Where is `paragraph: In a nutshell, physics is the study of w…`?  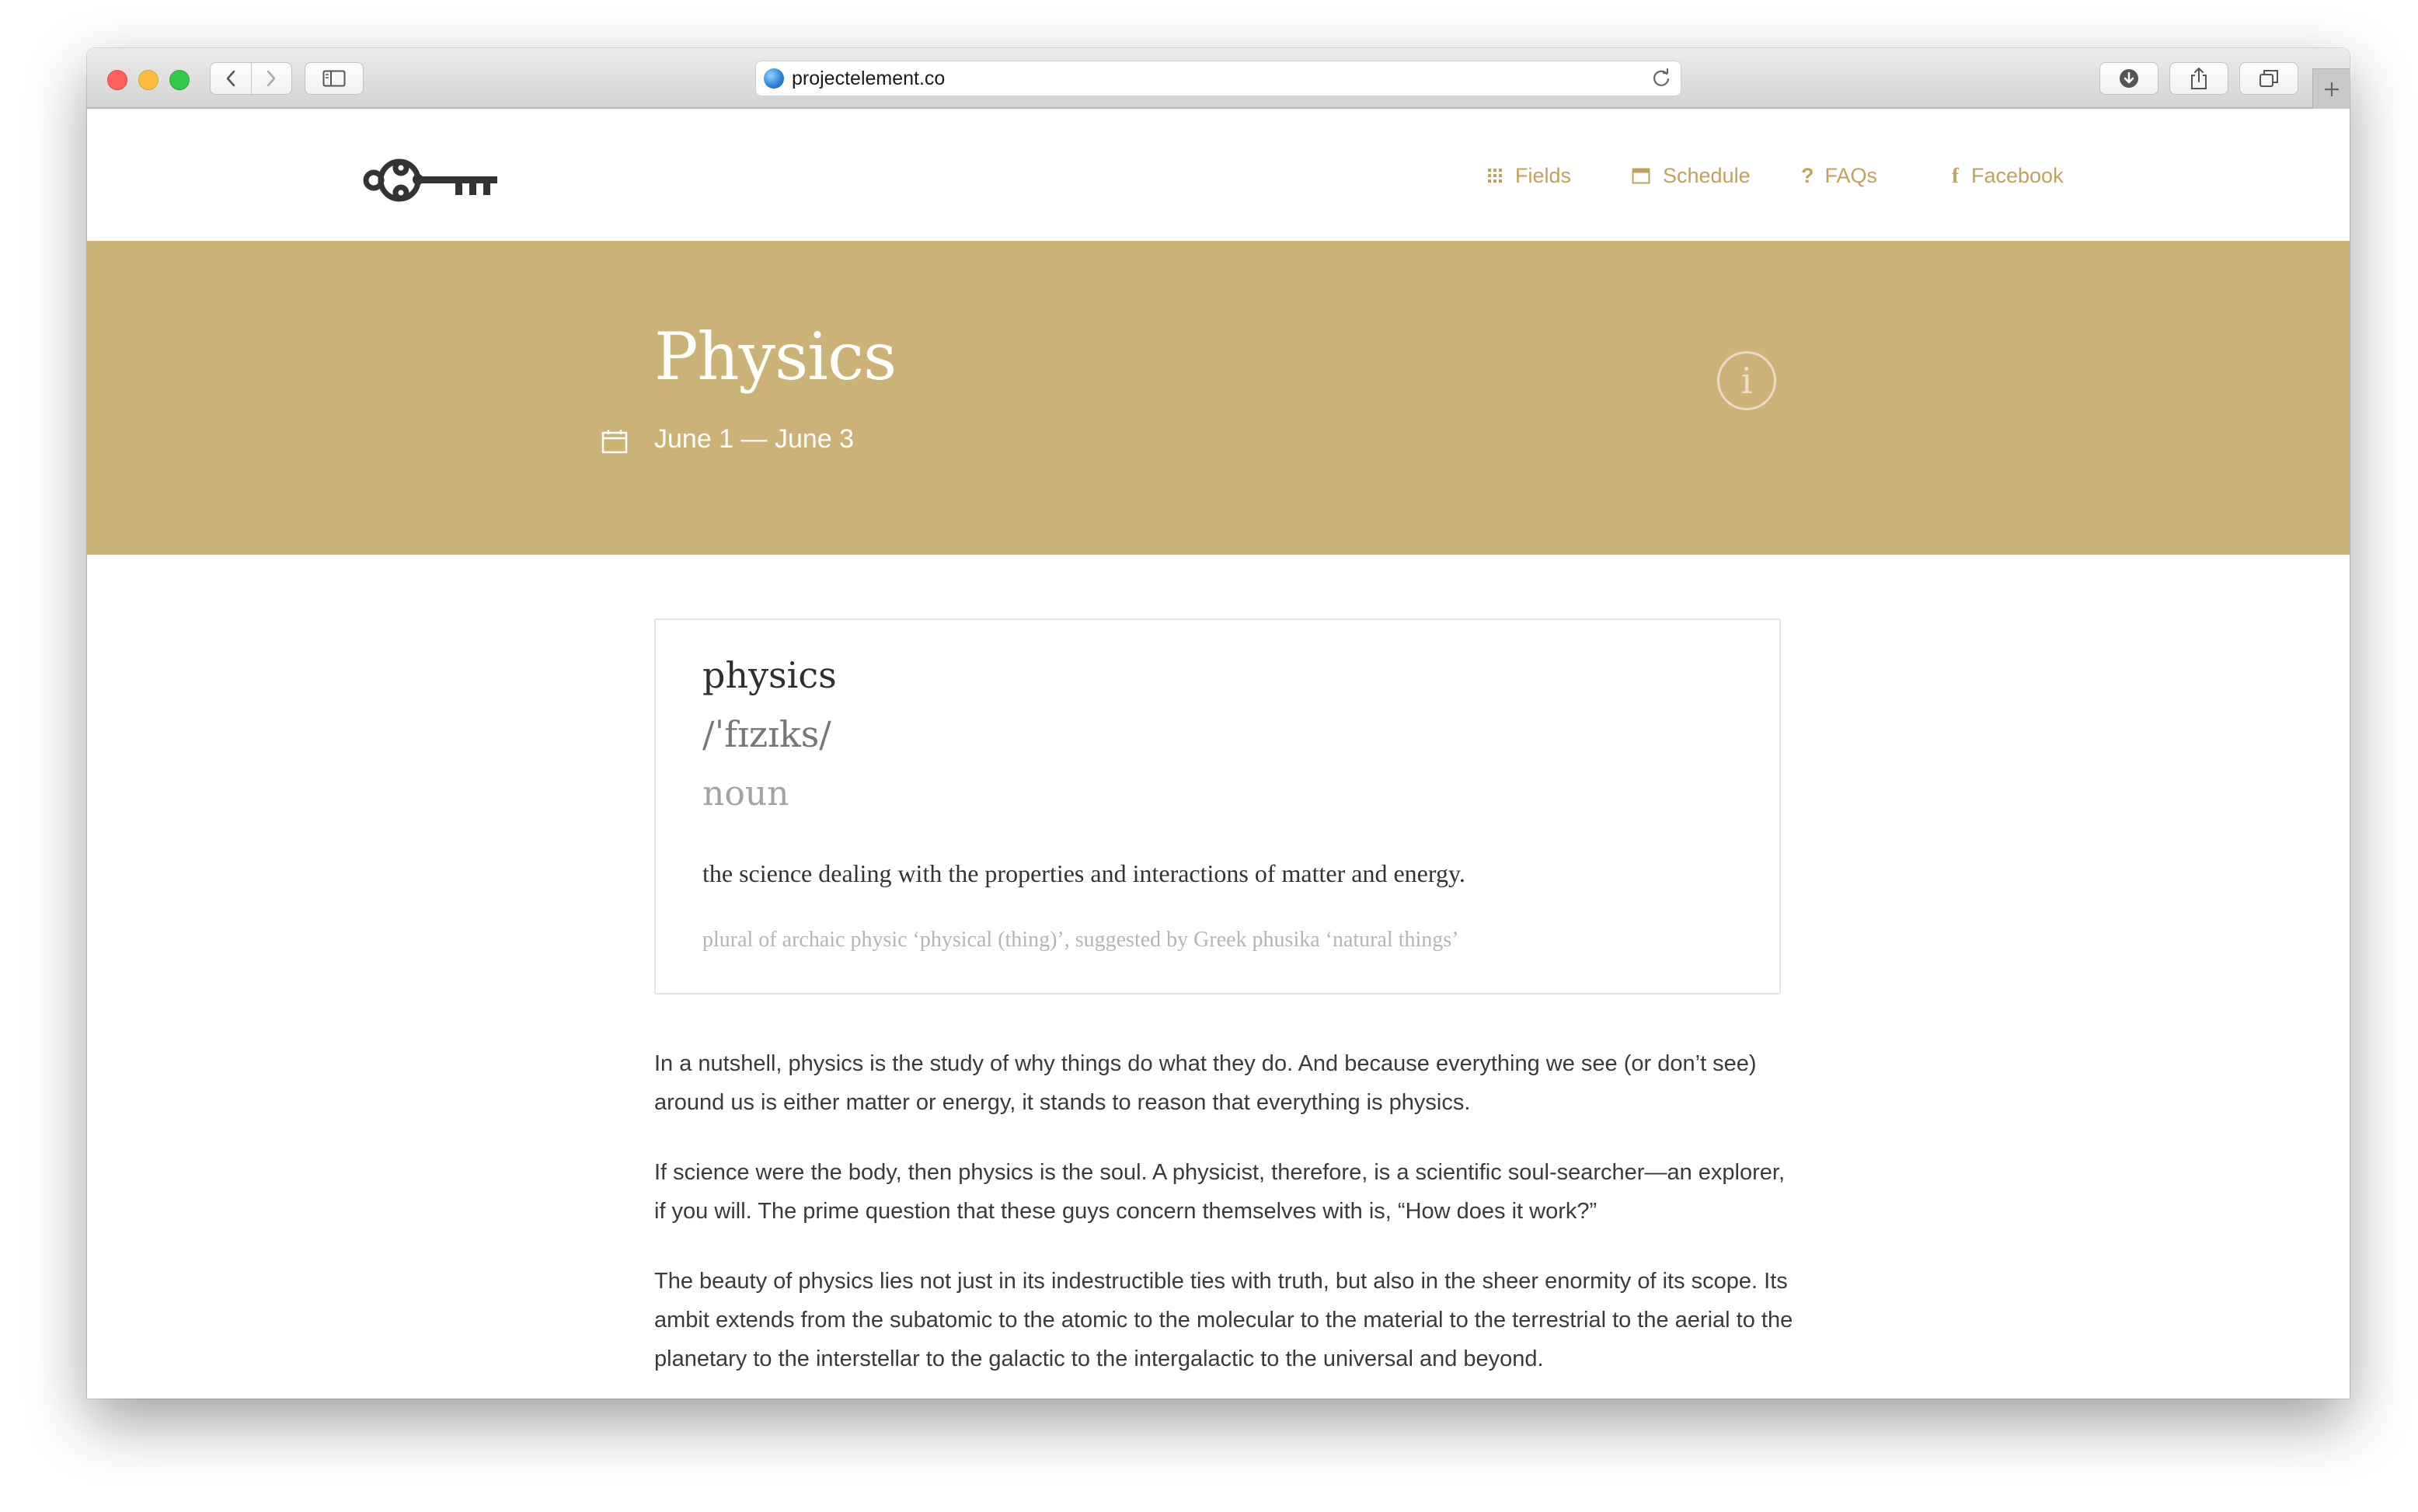 paragraph: In a nutshell, physics is the study of w… is located at coordinates (1205, 1083).